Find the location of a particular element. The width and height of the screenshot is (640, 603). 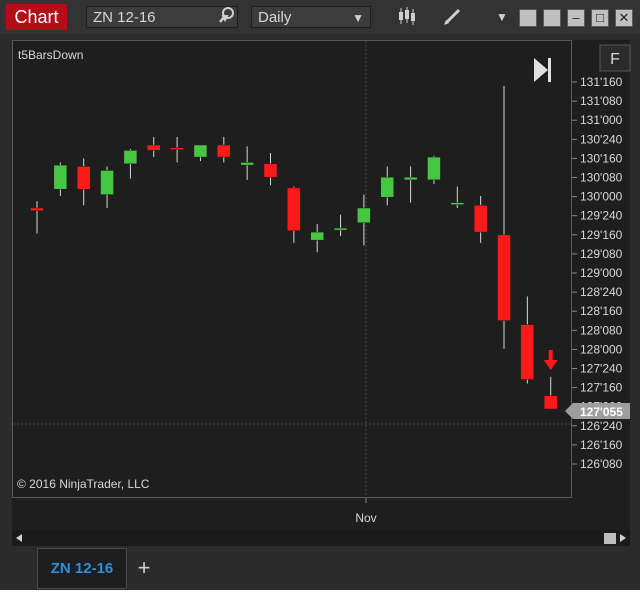

y-tick-label: 129'000 is located at coordinates (601, 273).